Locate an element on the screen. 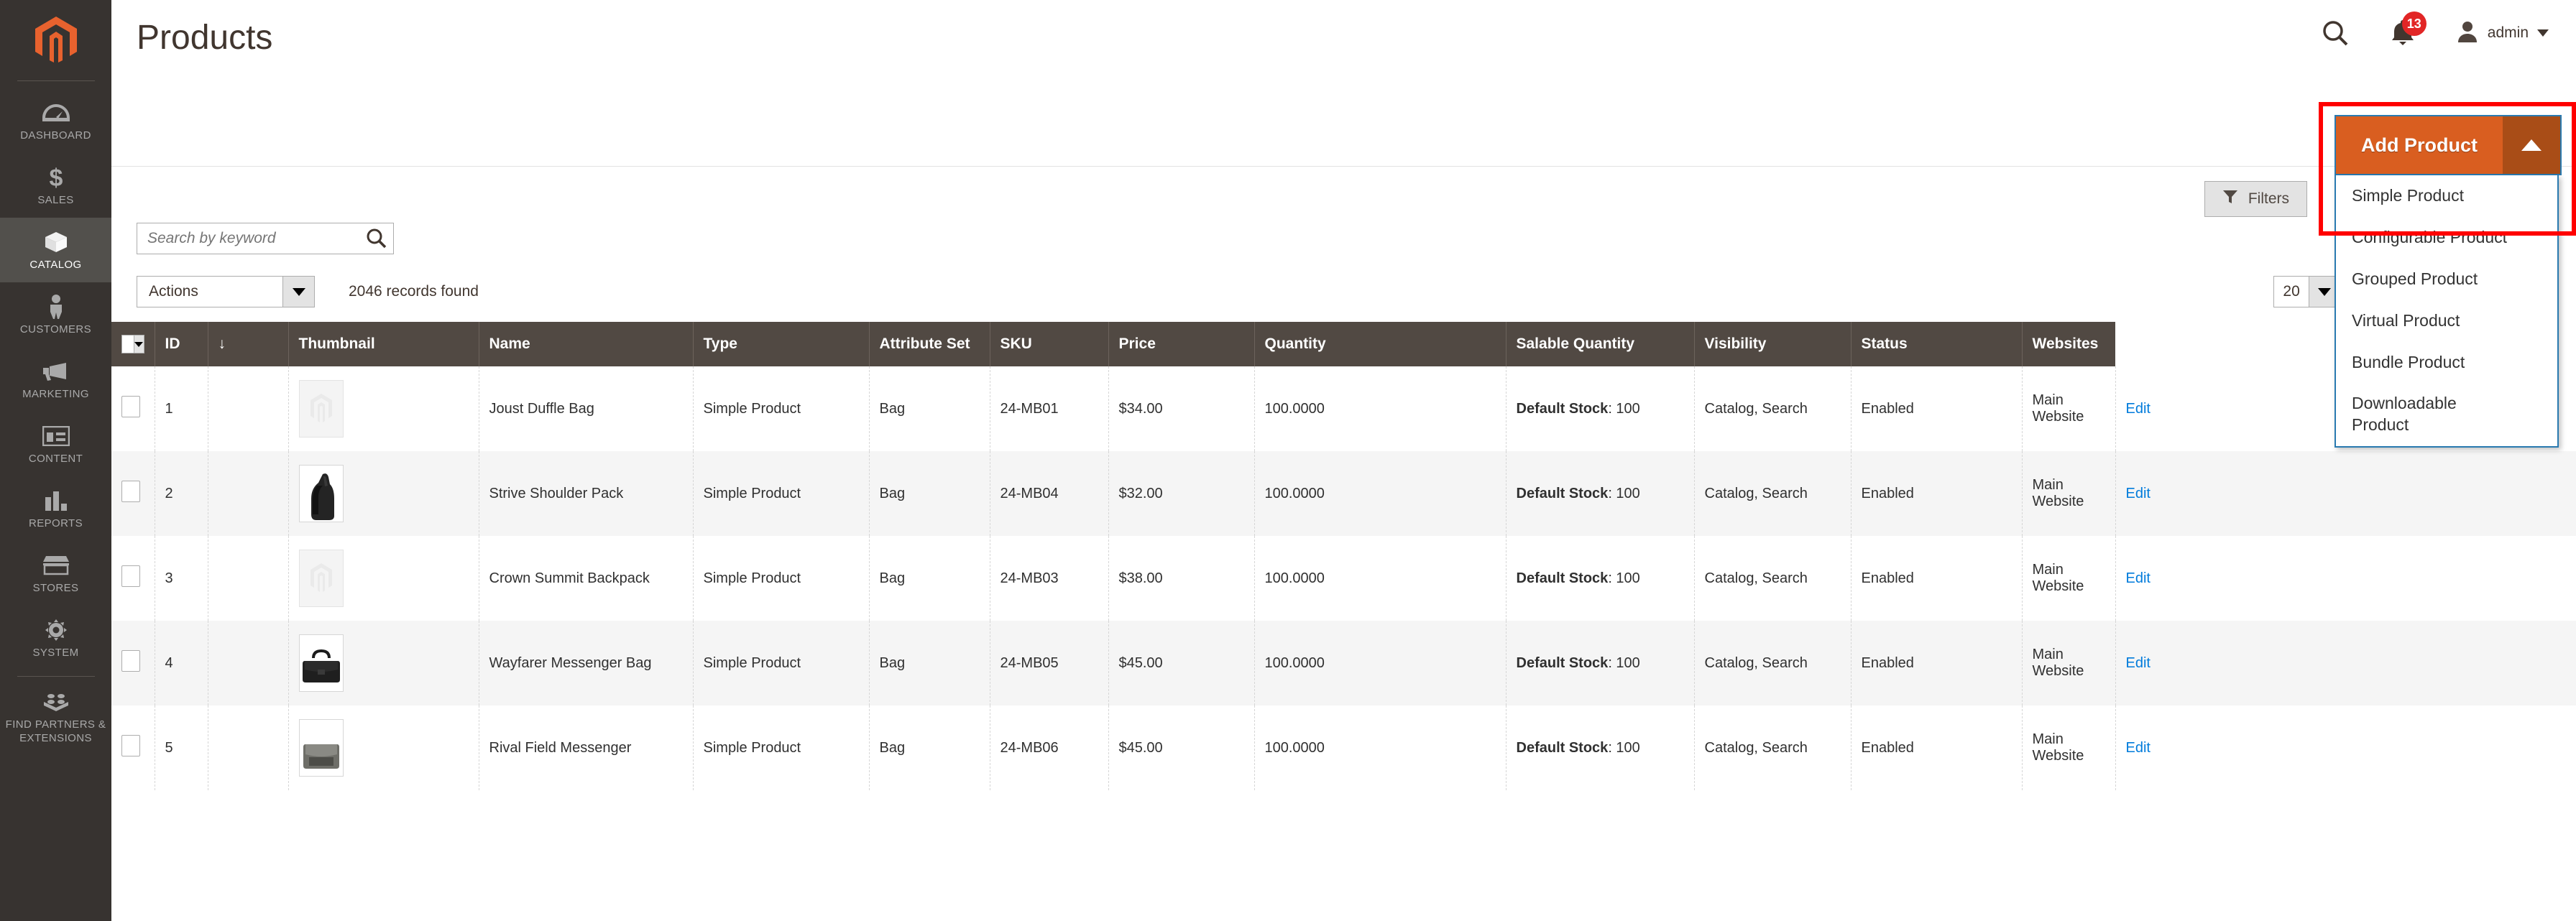  menu-item-configurable-product: Configurable Product is located at coordinates (2446, 238).